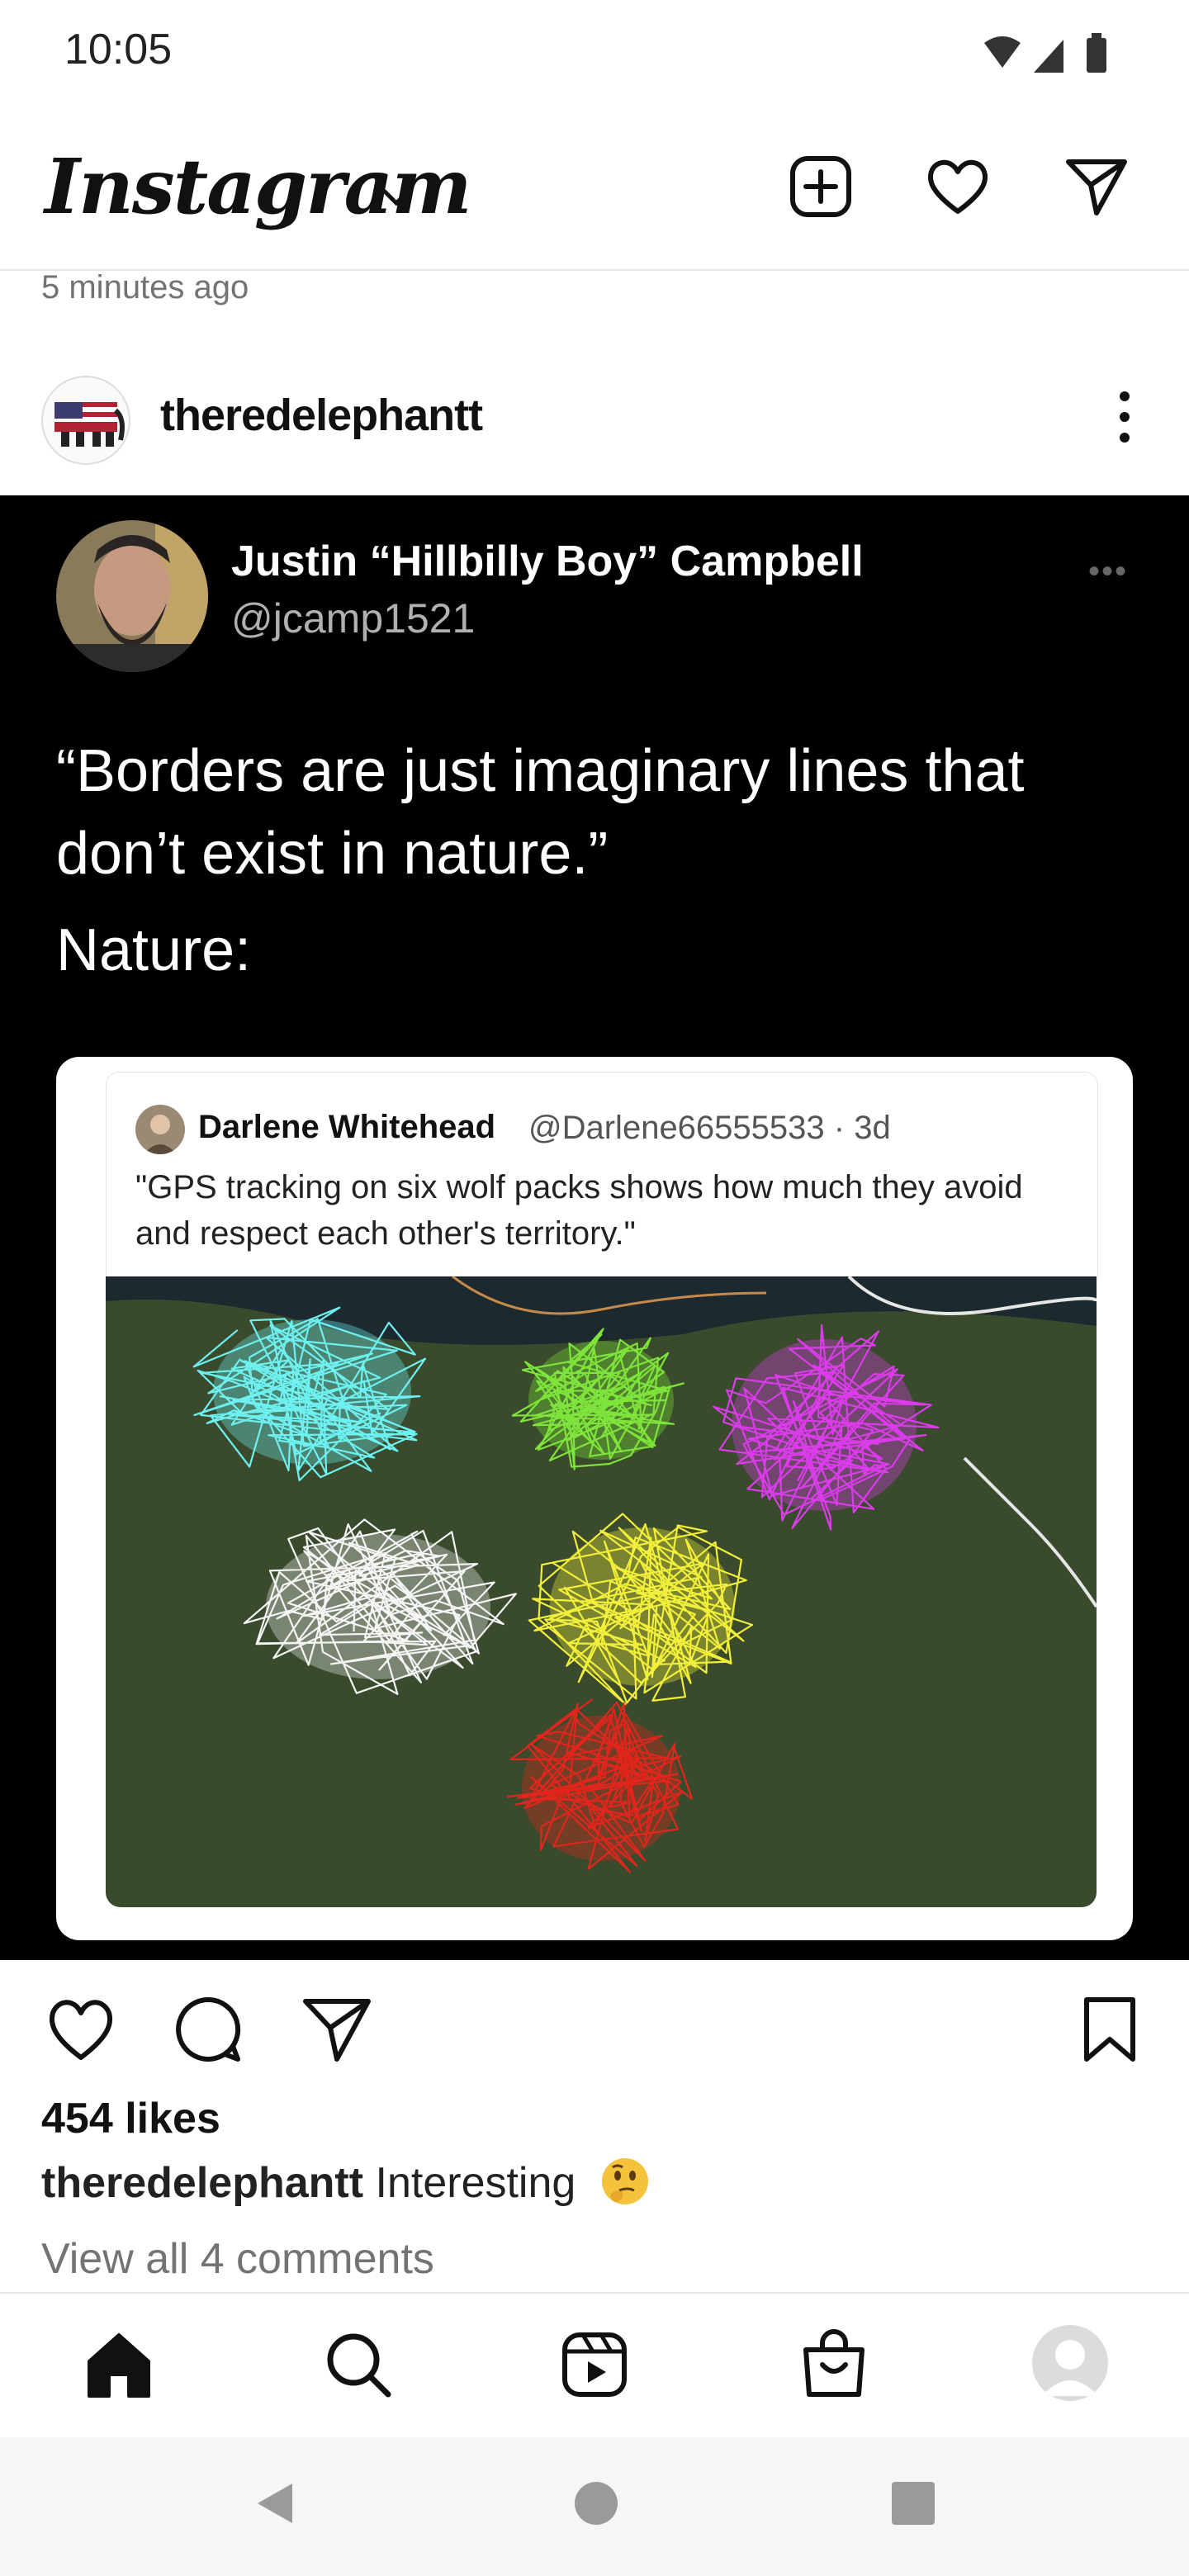 This screenshot has width=1189, height=2576. I want to click on signal-icon, so click(1048, 56).